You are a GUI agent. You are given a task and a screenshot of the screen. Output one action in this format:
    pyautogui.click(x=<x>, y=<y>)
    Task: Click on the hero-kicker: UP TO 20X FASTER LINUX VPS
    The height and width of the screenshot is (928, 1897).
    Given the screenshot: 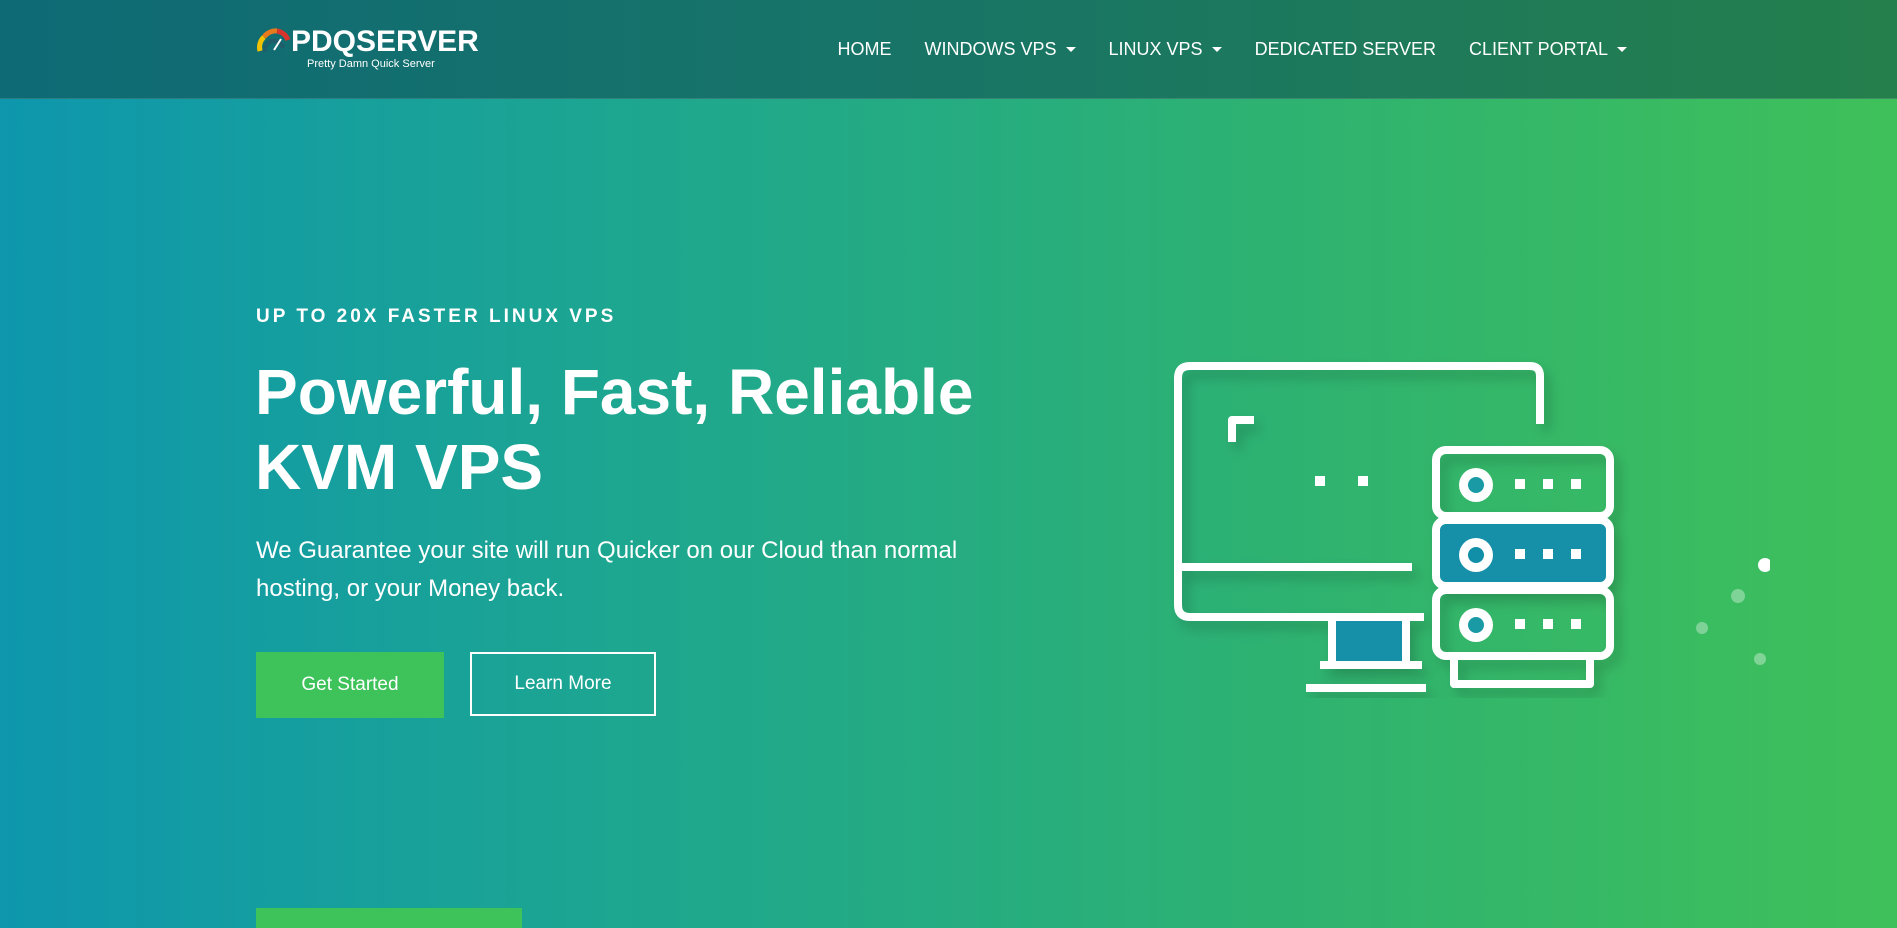 What is the action you would take?
    pyautogui.click(x=436, y=316)
    